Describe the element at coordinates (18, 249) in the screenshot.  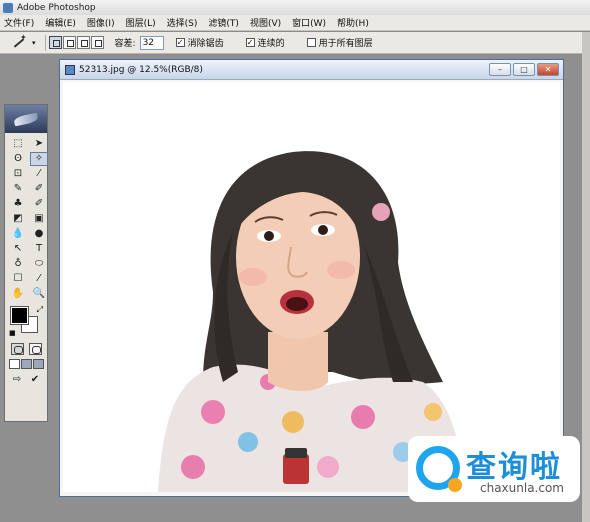
I see `path-selection-tool-icon: ↖` at that location.